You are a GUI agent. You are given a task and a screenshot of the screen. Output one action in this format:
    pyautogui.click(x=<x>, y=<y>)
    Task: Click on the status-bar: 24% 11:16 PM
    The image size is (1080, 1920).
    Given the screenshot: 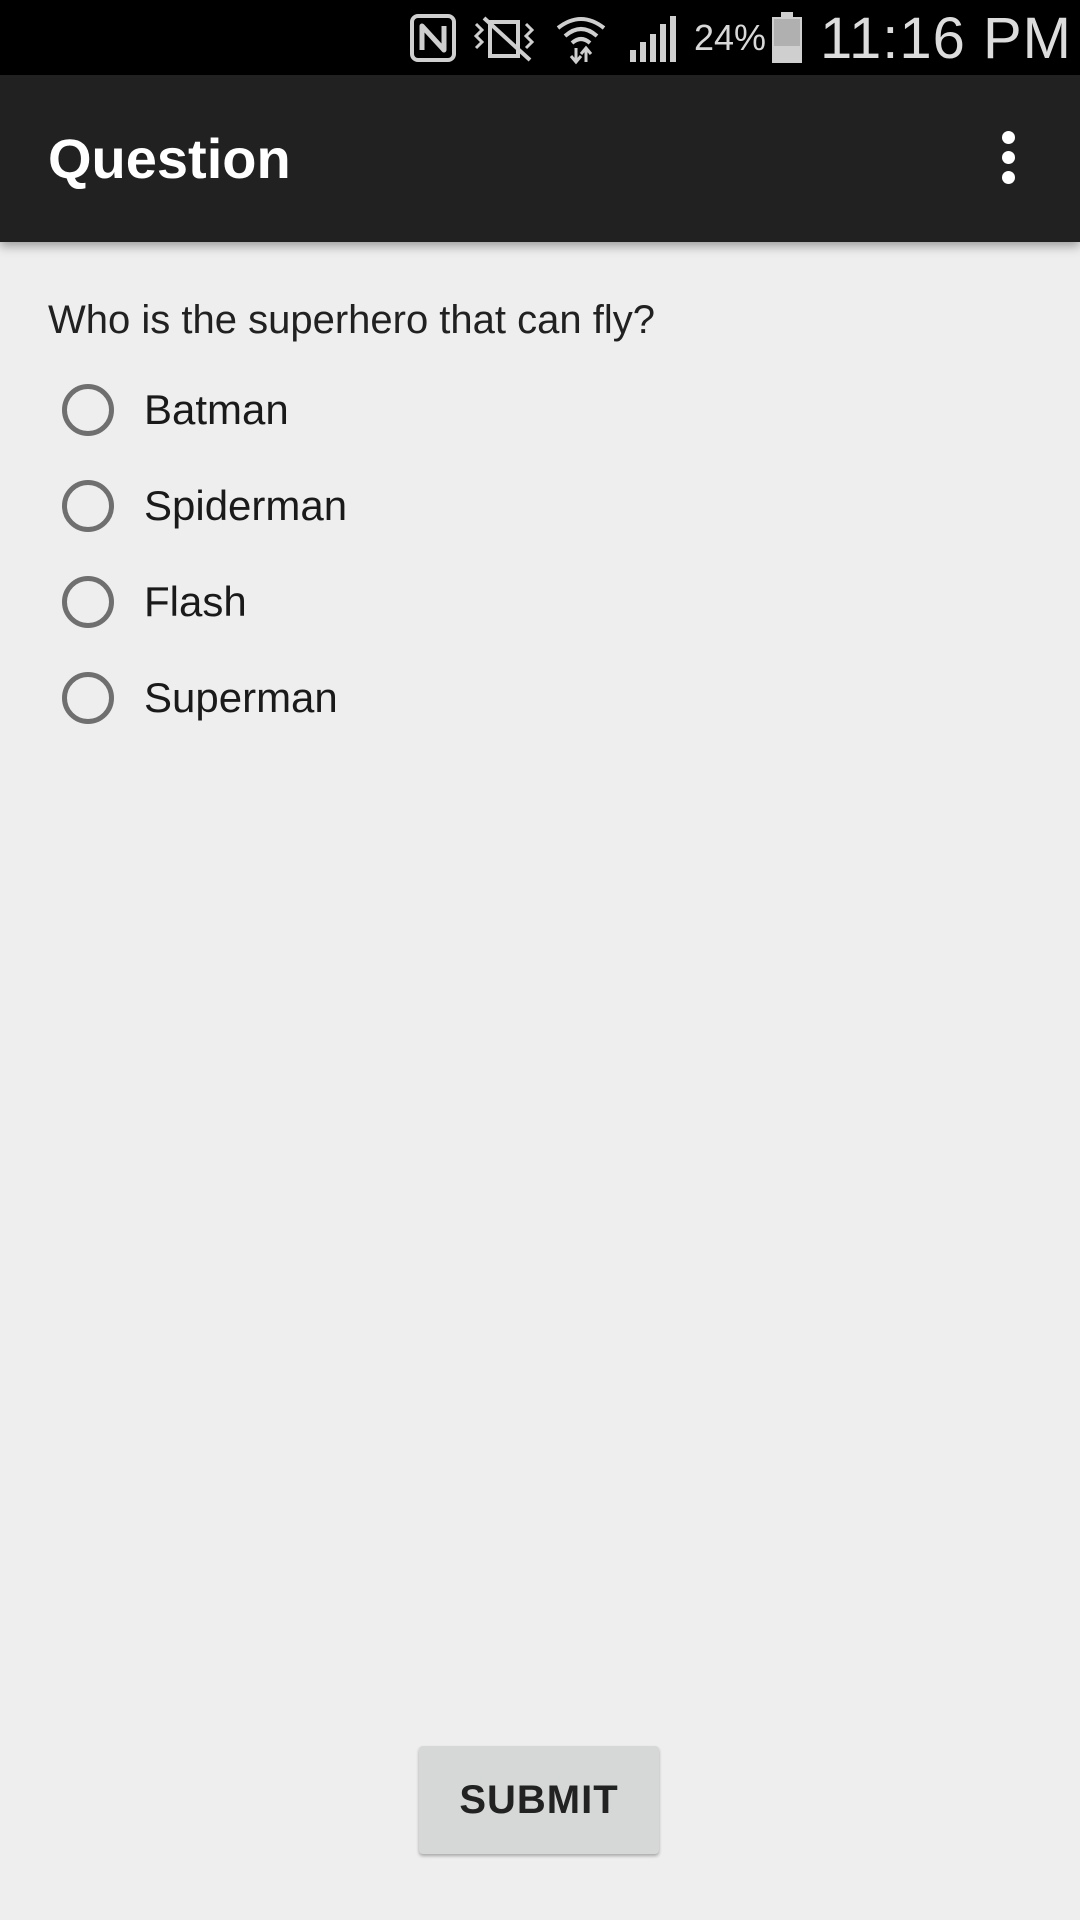 What is the action you would take?
    pyautogui.click(x=540, y=37)
    